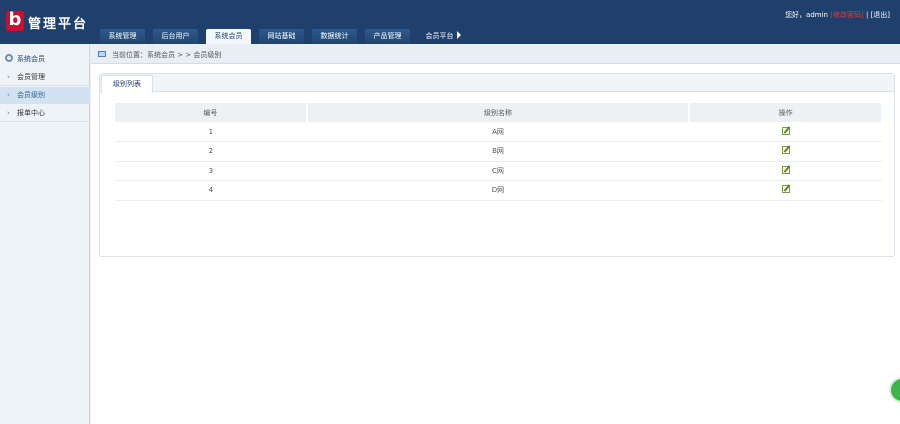  What do you see at coordinates (211, 171) in the screenshot?
I see `cell-id: 3` at bounding box center [211, 171].